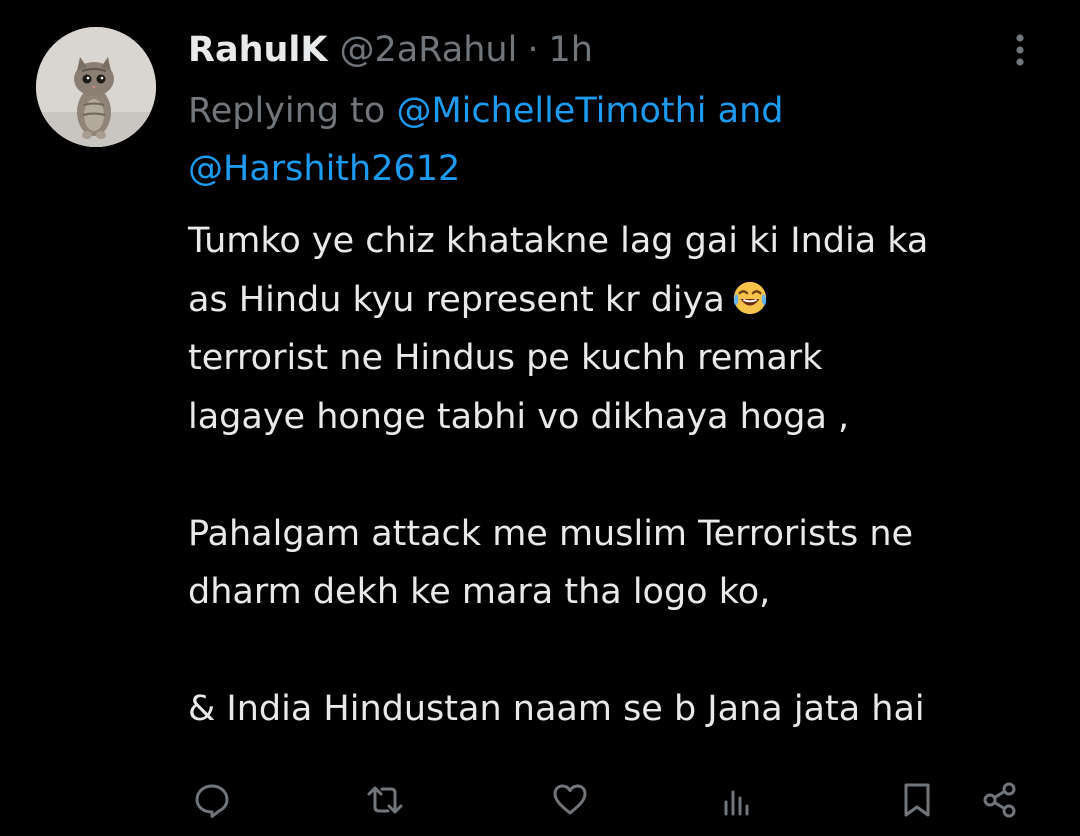 Image resolution: width=1080 pixels, height=836 pixels. Describe the element at coordinates (749, 297) in the screenshot. I see `face-with-tears-of-joy-emoji-icon` at that location.